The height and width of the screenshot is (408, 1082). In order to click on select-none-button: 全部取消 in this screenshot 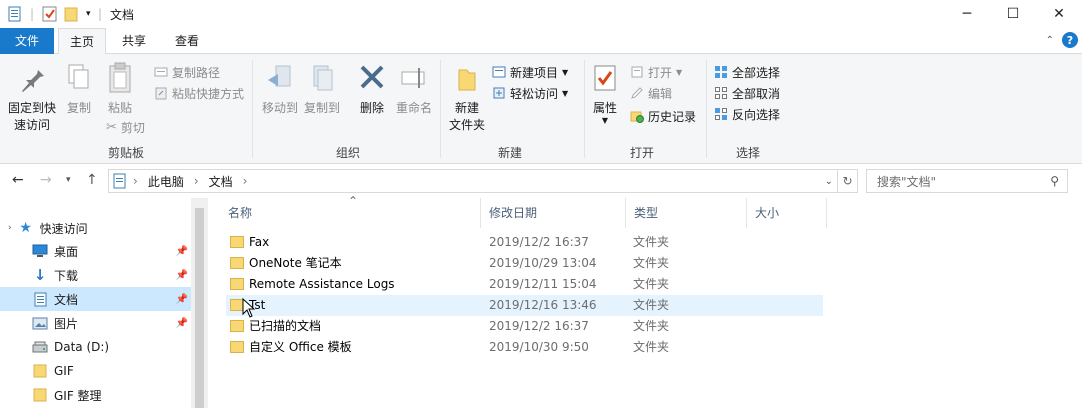, I will do `click(747, 93)`.